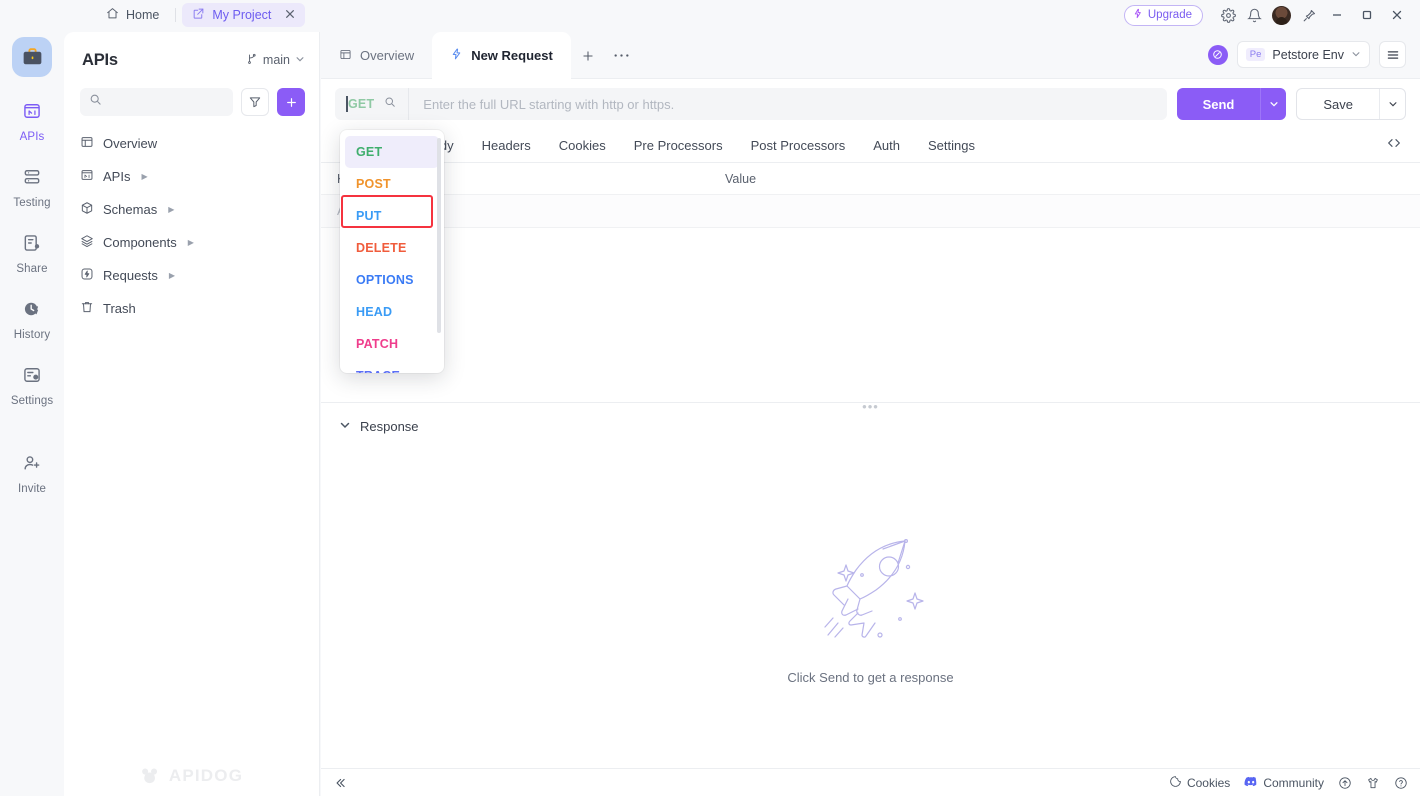 This screenshot has width=1420, height=796. I want to click on gear-icon, so click(1228, 15).